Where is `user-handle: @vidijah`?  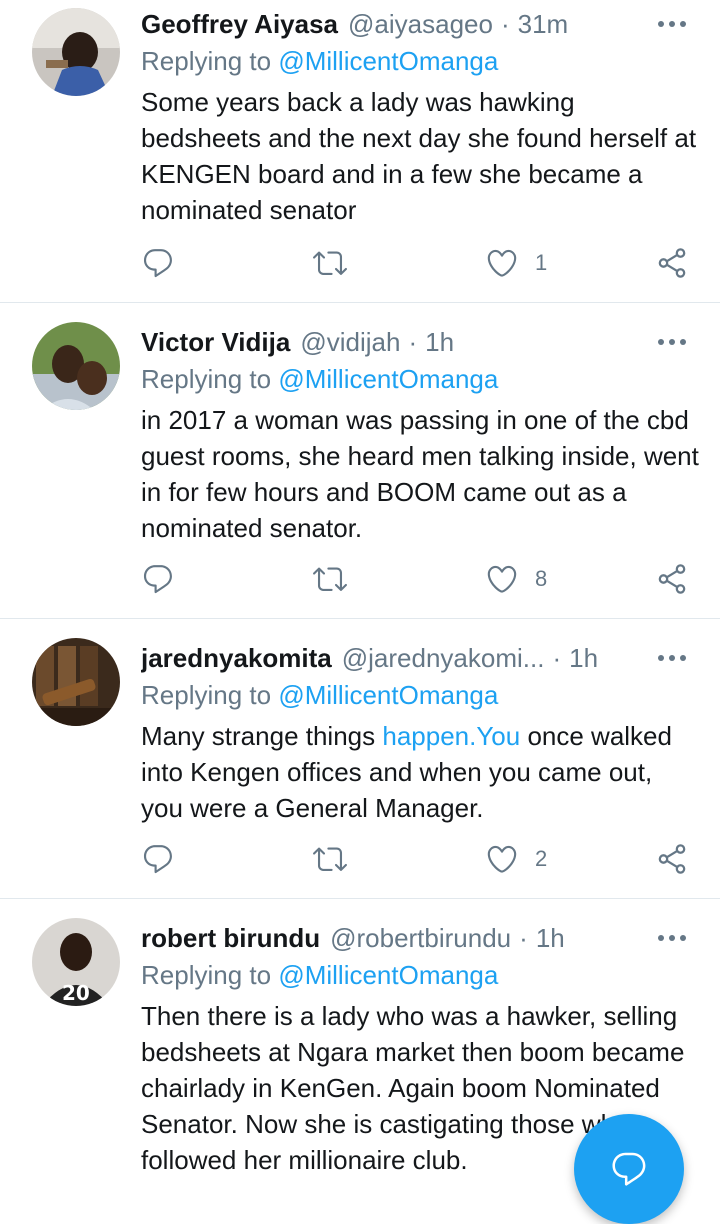
user-handle: @vidijah is located at coordinates (350, 342).